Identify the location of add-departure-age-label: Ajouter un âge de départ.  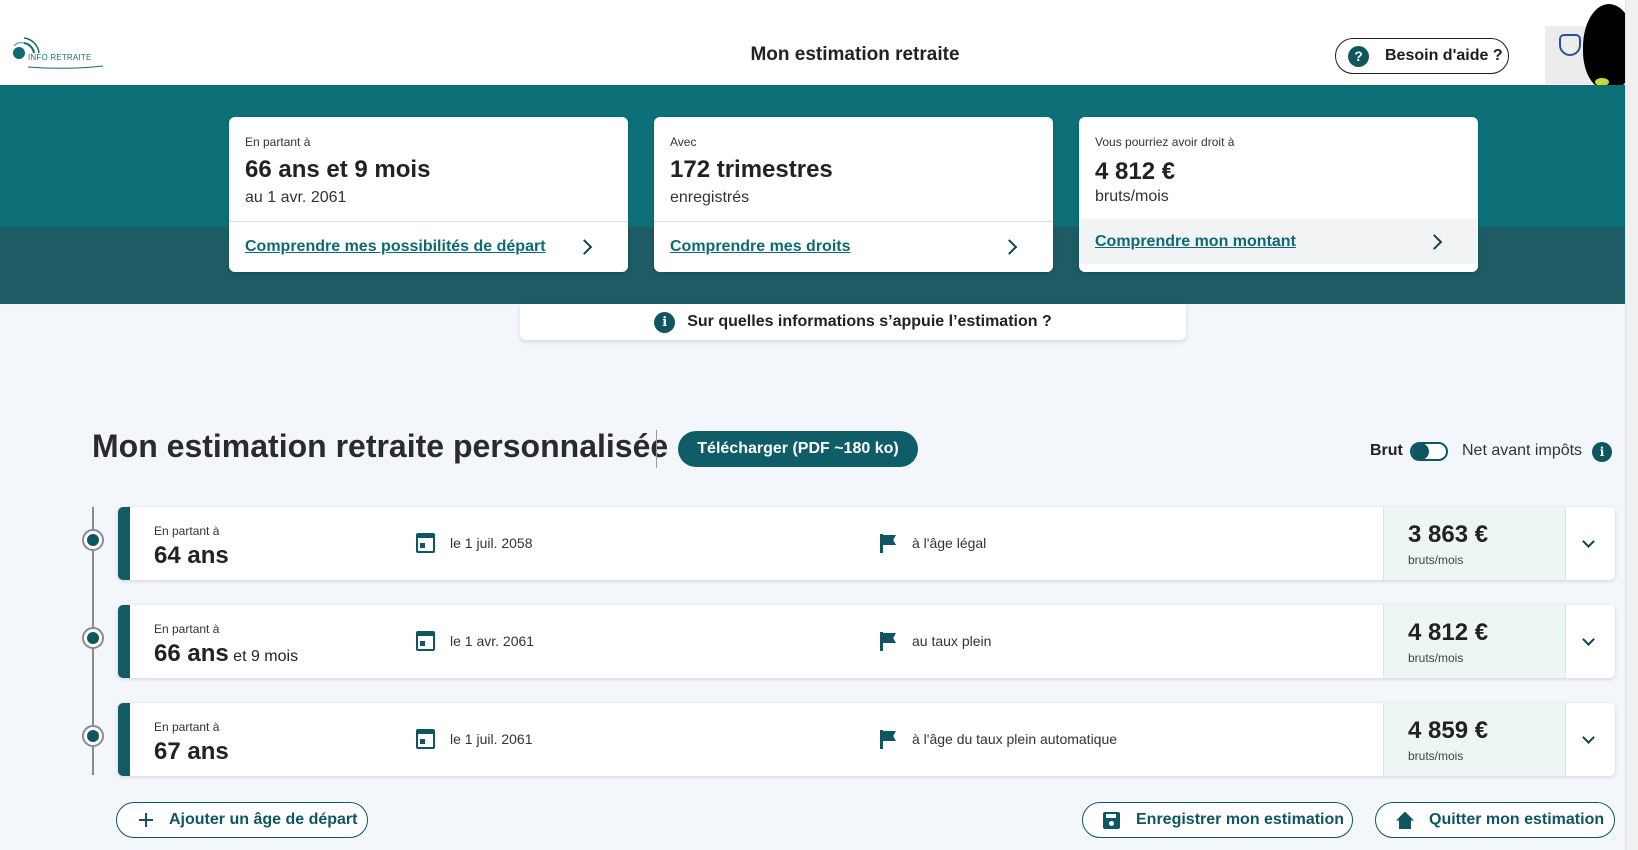
(263, 819).